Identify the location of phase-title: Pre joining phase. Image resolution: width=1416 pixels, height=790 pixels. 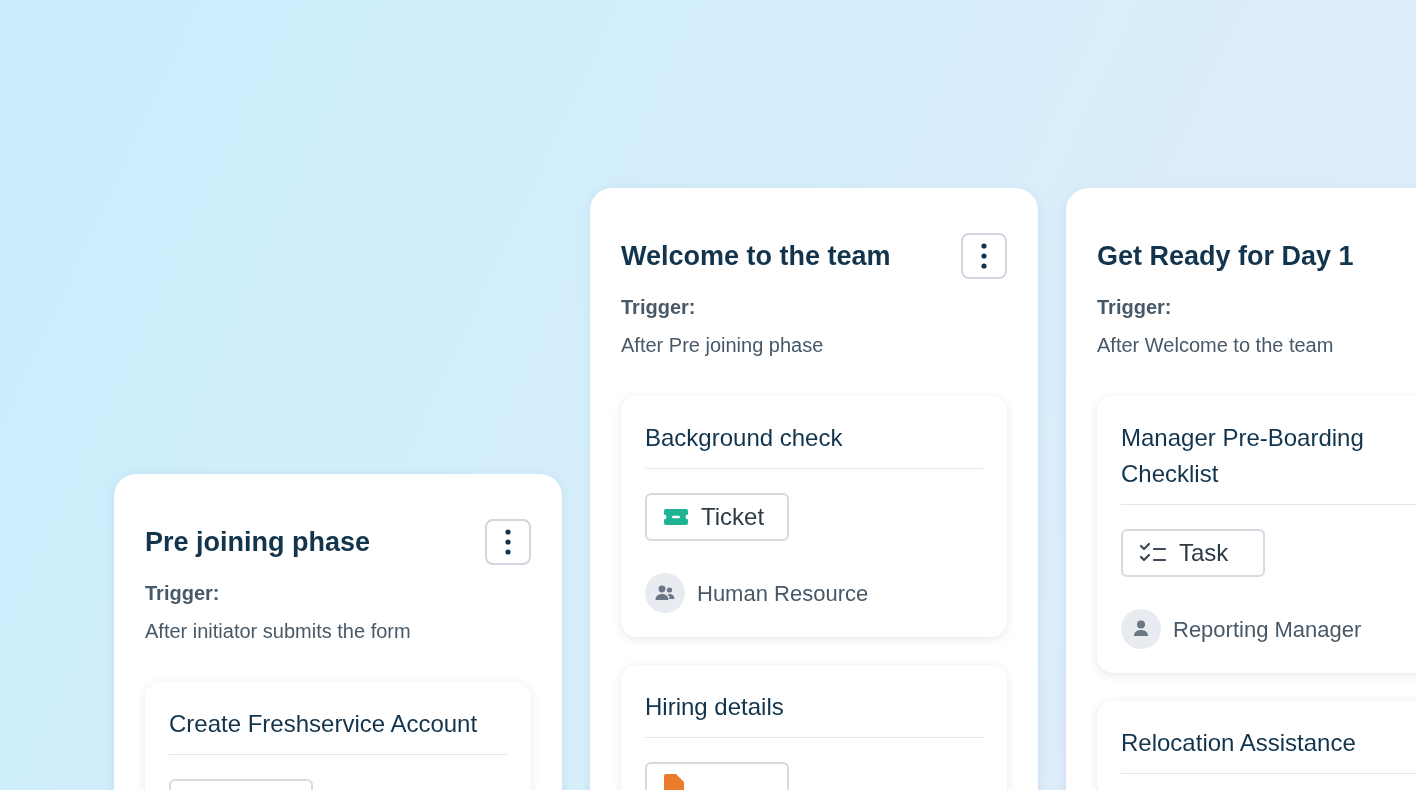
(258, 542).